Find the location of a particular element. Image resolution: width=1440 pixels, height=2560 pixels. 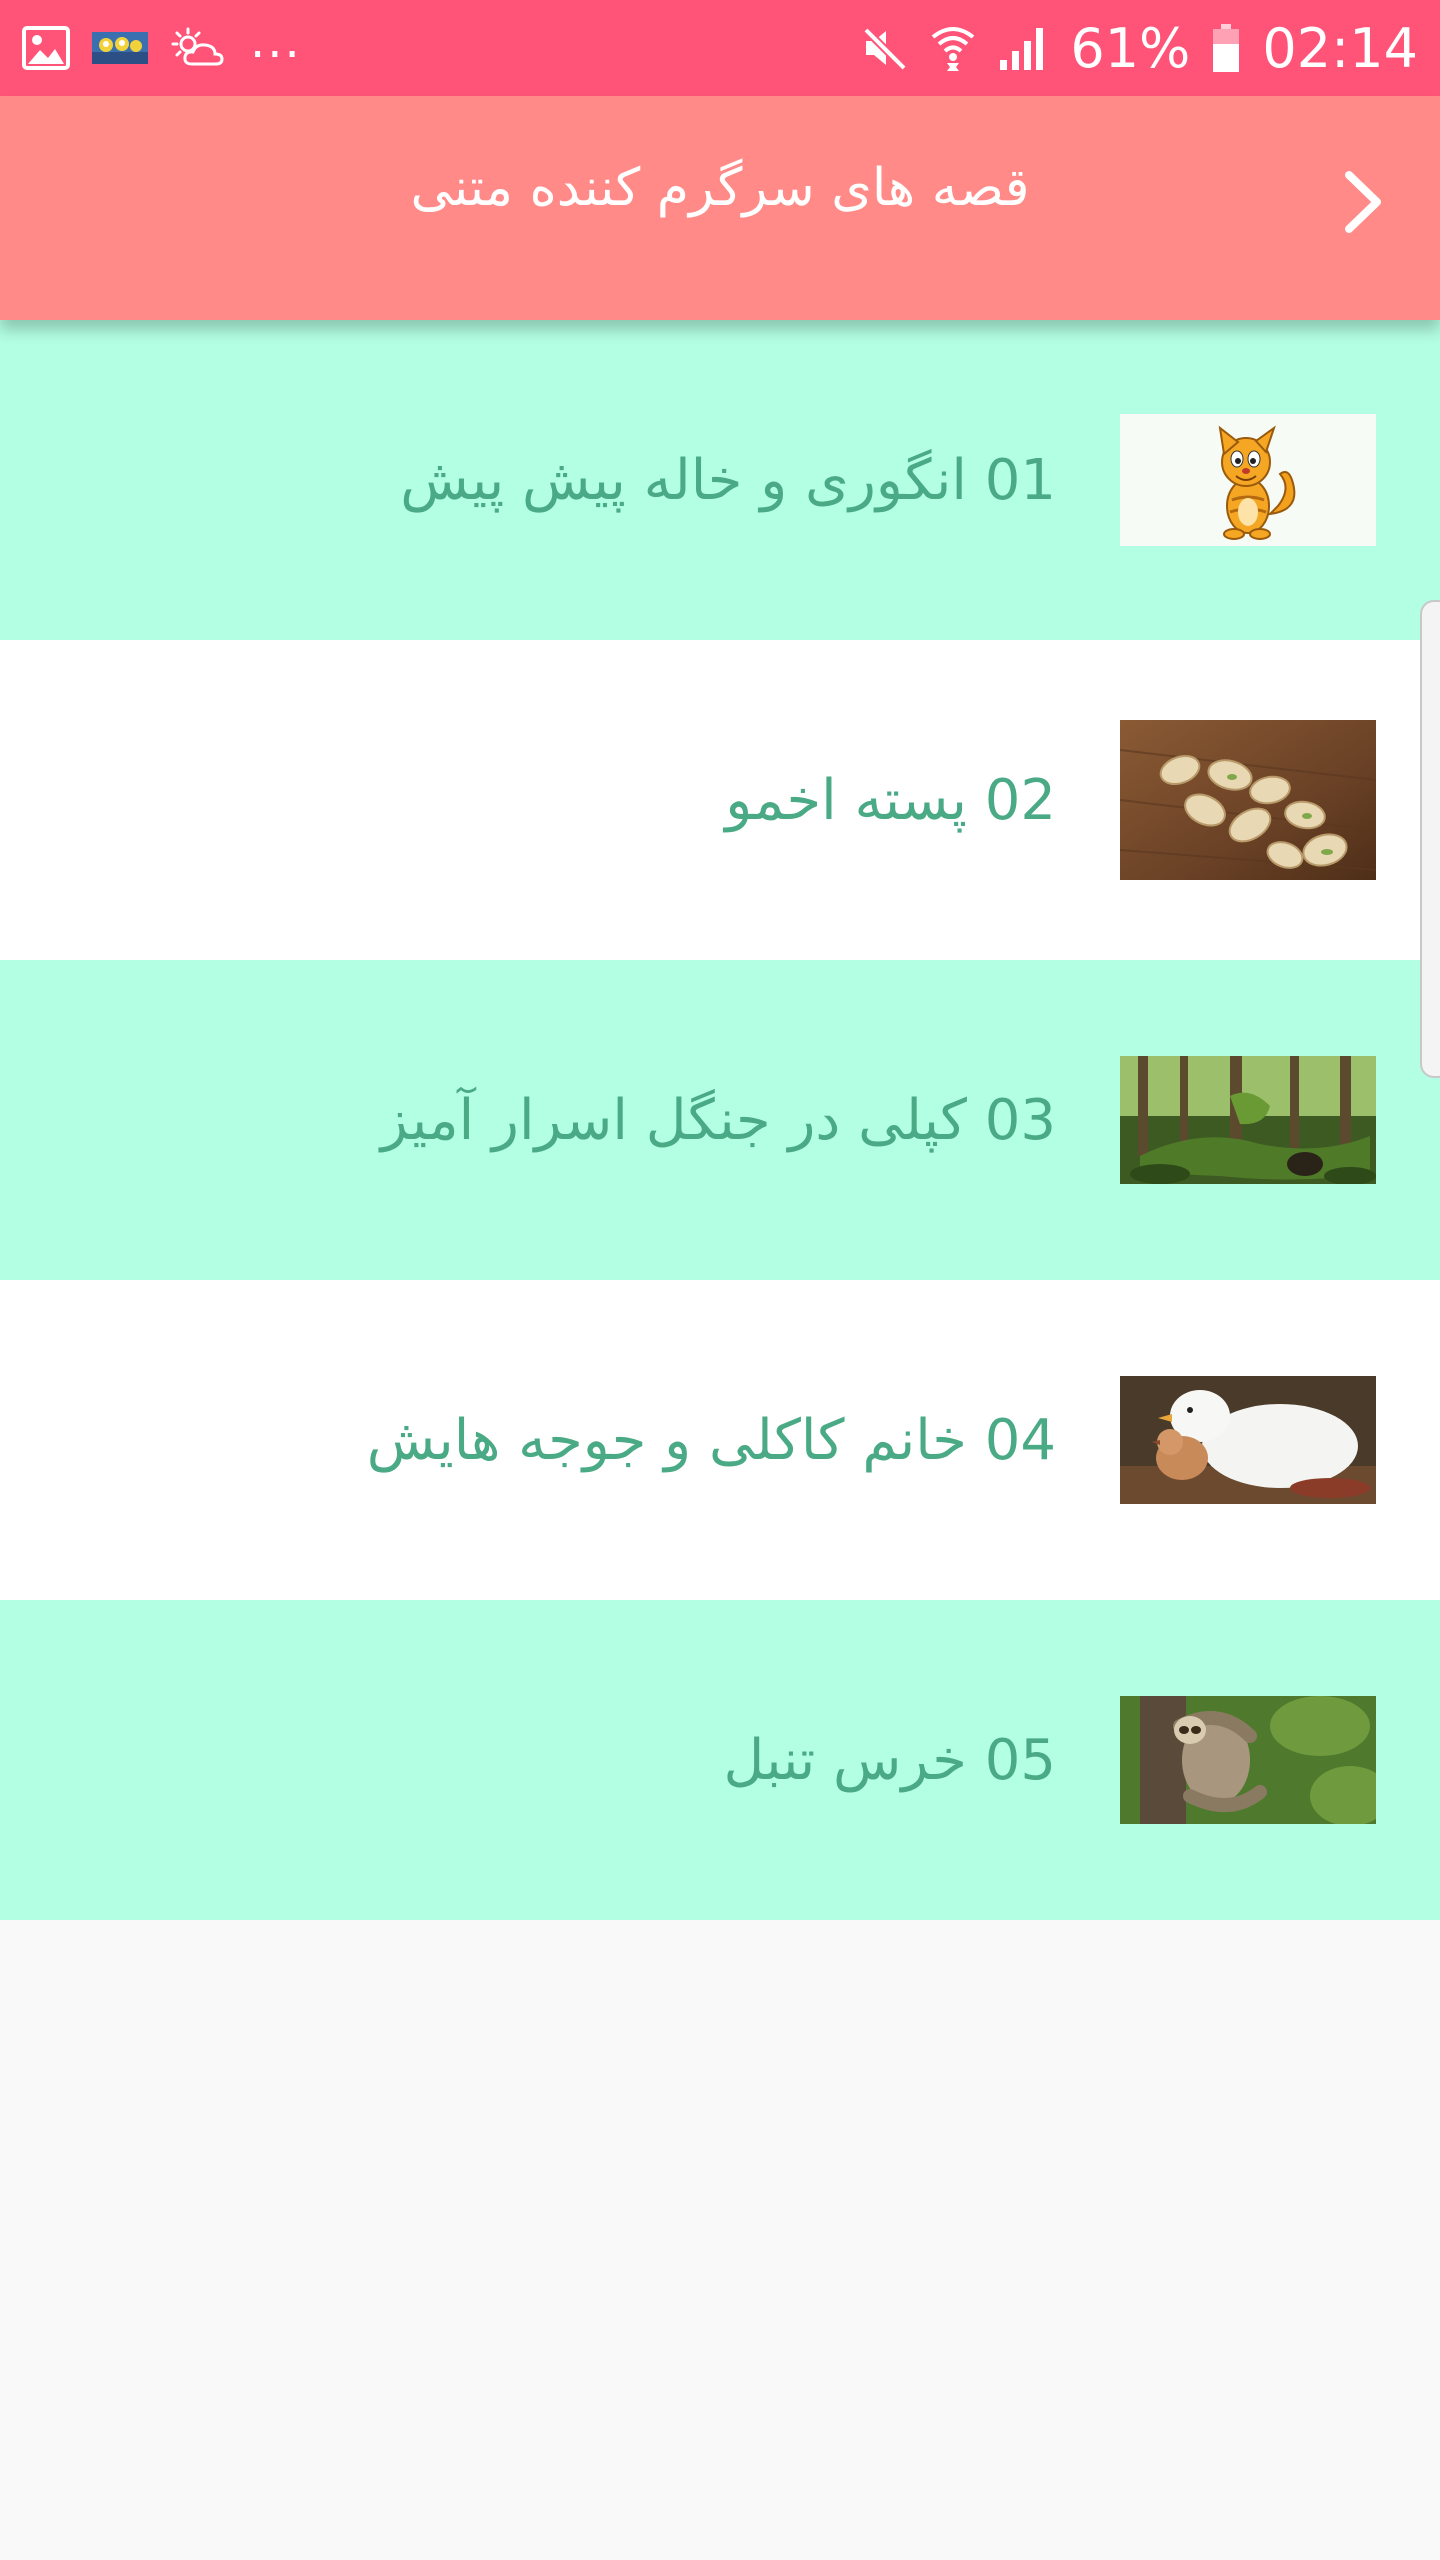

clock: 02:14 is located at coordinates (1340, 48).